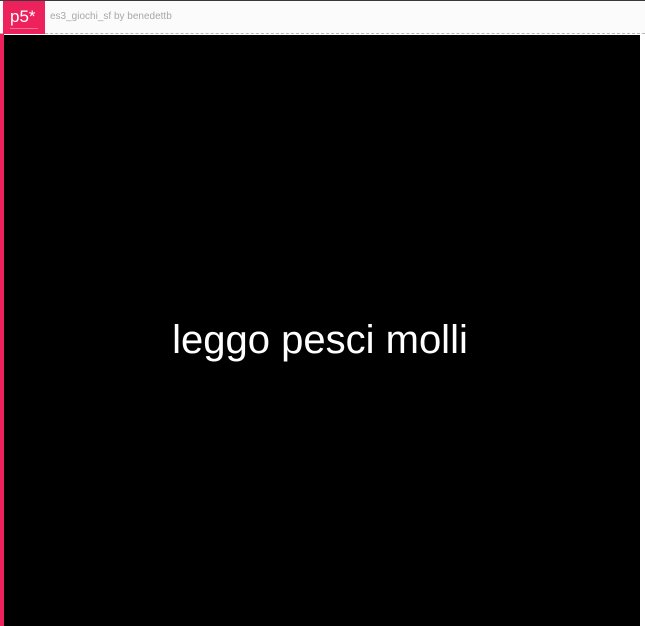  Describe the element at coordinates (322, 17) in the screenshot. I see `sketch-header: p5* es3_giochi_sf by benedettb` at that location.